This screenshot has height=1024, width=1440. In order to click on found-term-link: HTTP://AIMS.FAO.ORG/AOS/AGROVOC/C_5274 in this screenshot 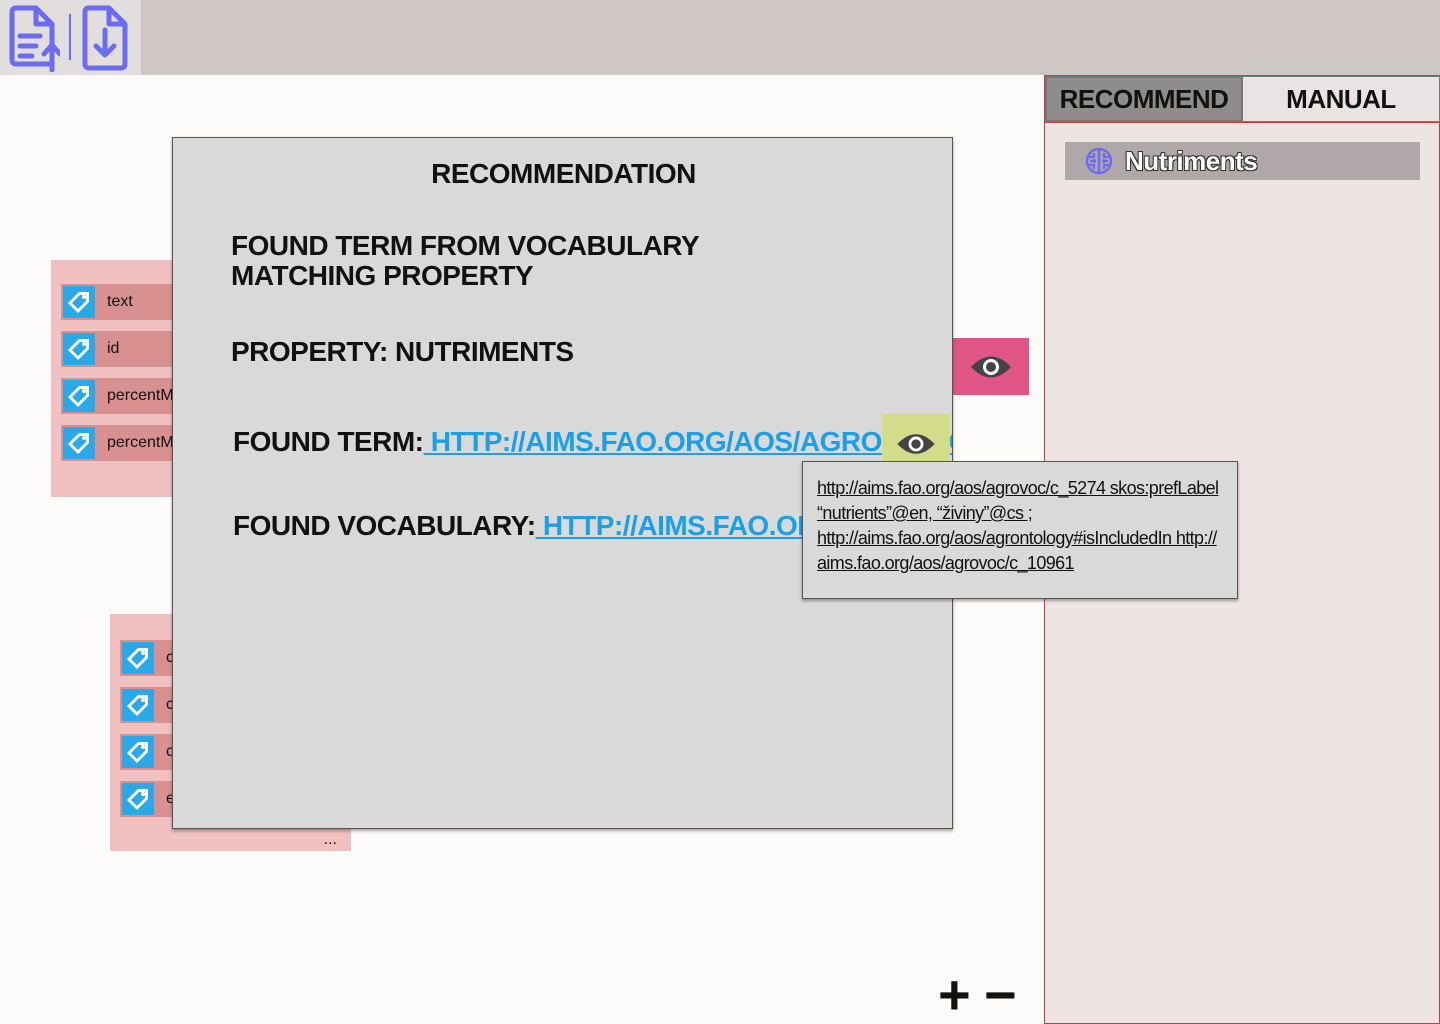, I will do `click(687, 441)`.